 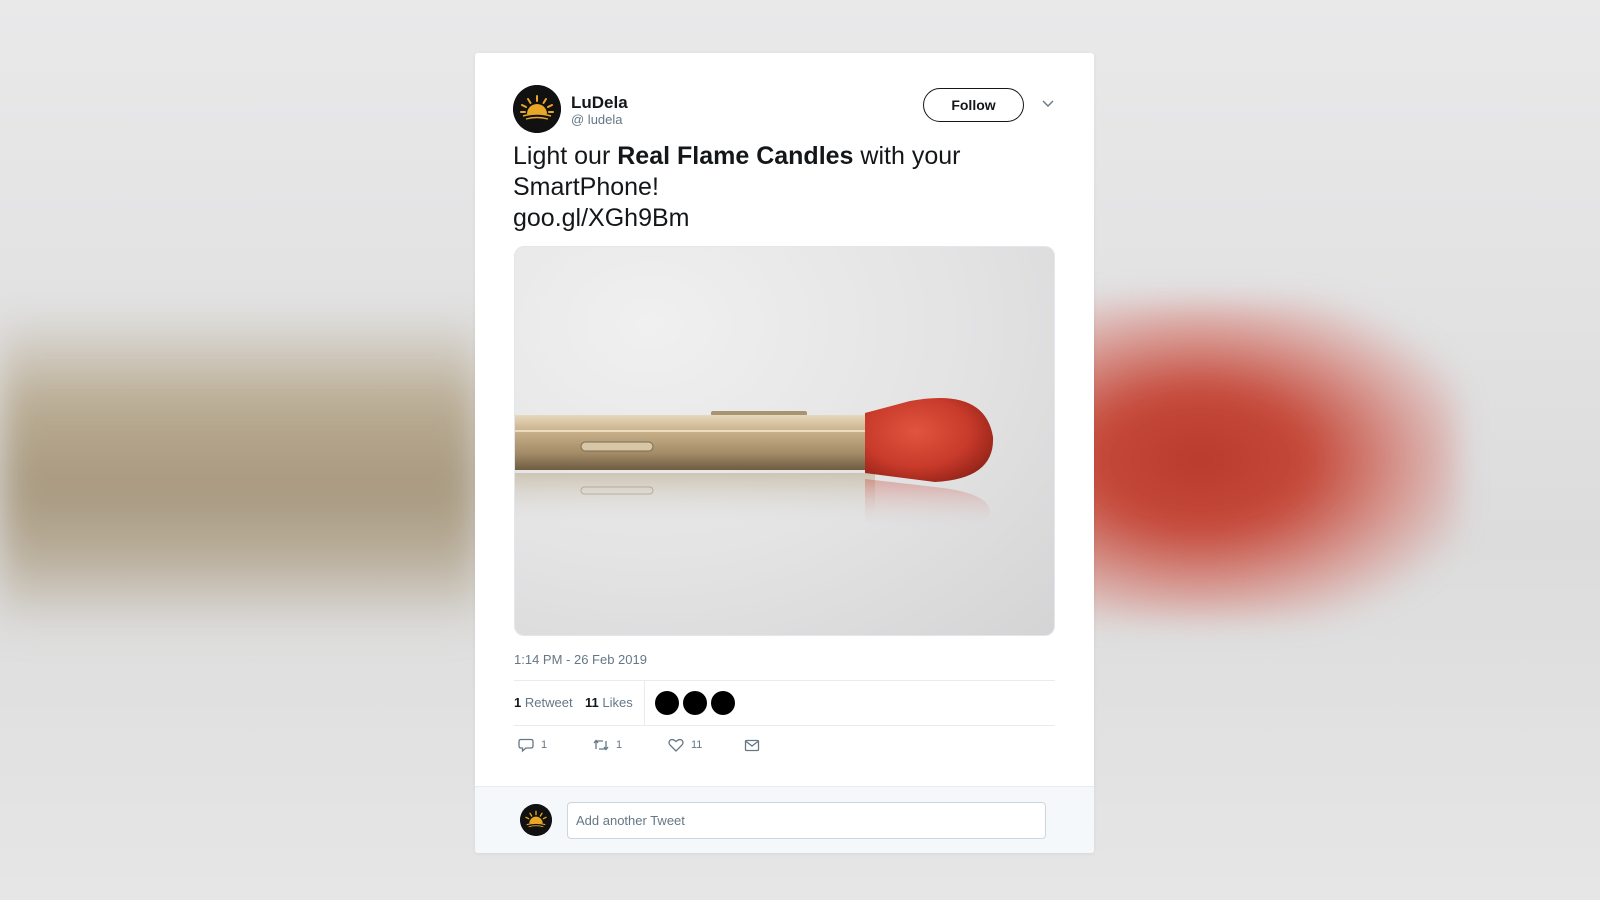 I want to click on tweet-header: LuDela @ ludela Follow, so click(x=784, y=110).